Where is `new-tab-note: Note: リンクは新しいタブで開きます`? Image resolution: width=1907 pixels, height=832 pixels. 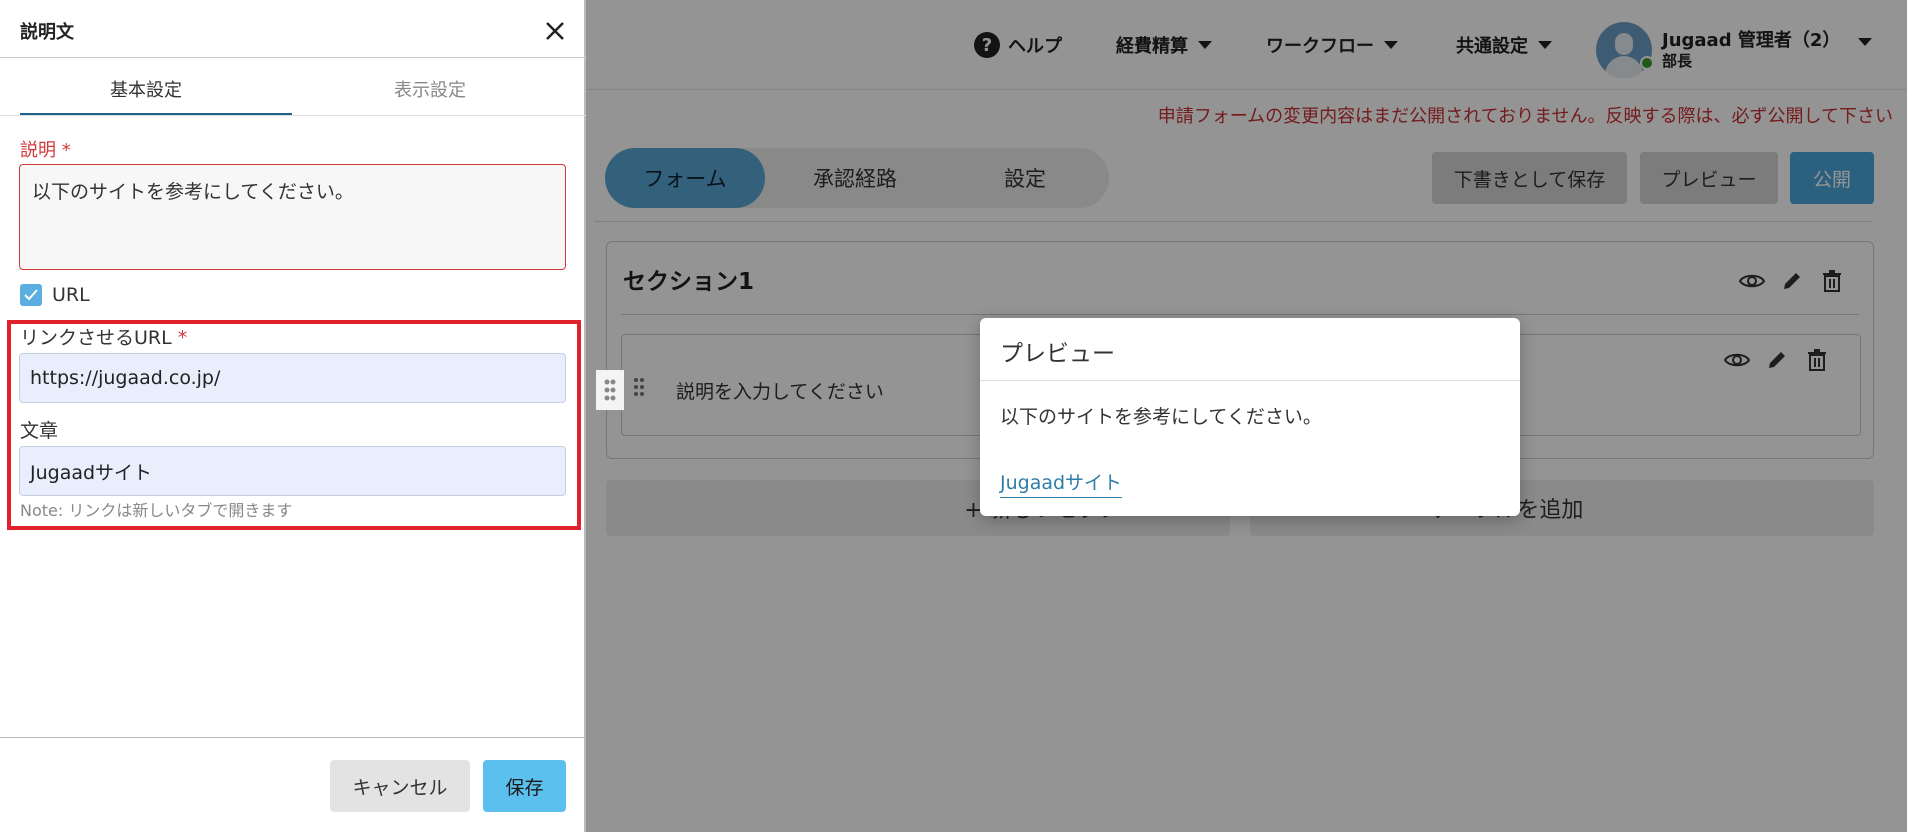 new-tab-note: Note: リンクは新しいタブで開きます is located at coordinates (156, 510).